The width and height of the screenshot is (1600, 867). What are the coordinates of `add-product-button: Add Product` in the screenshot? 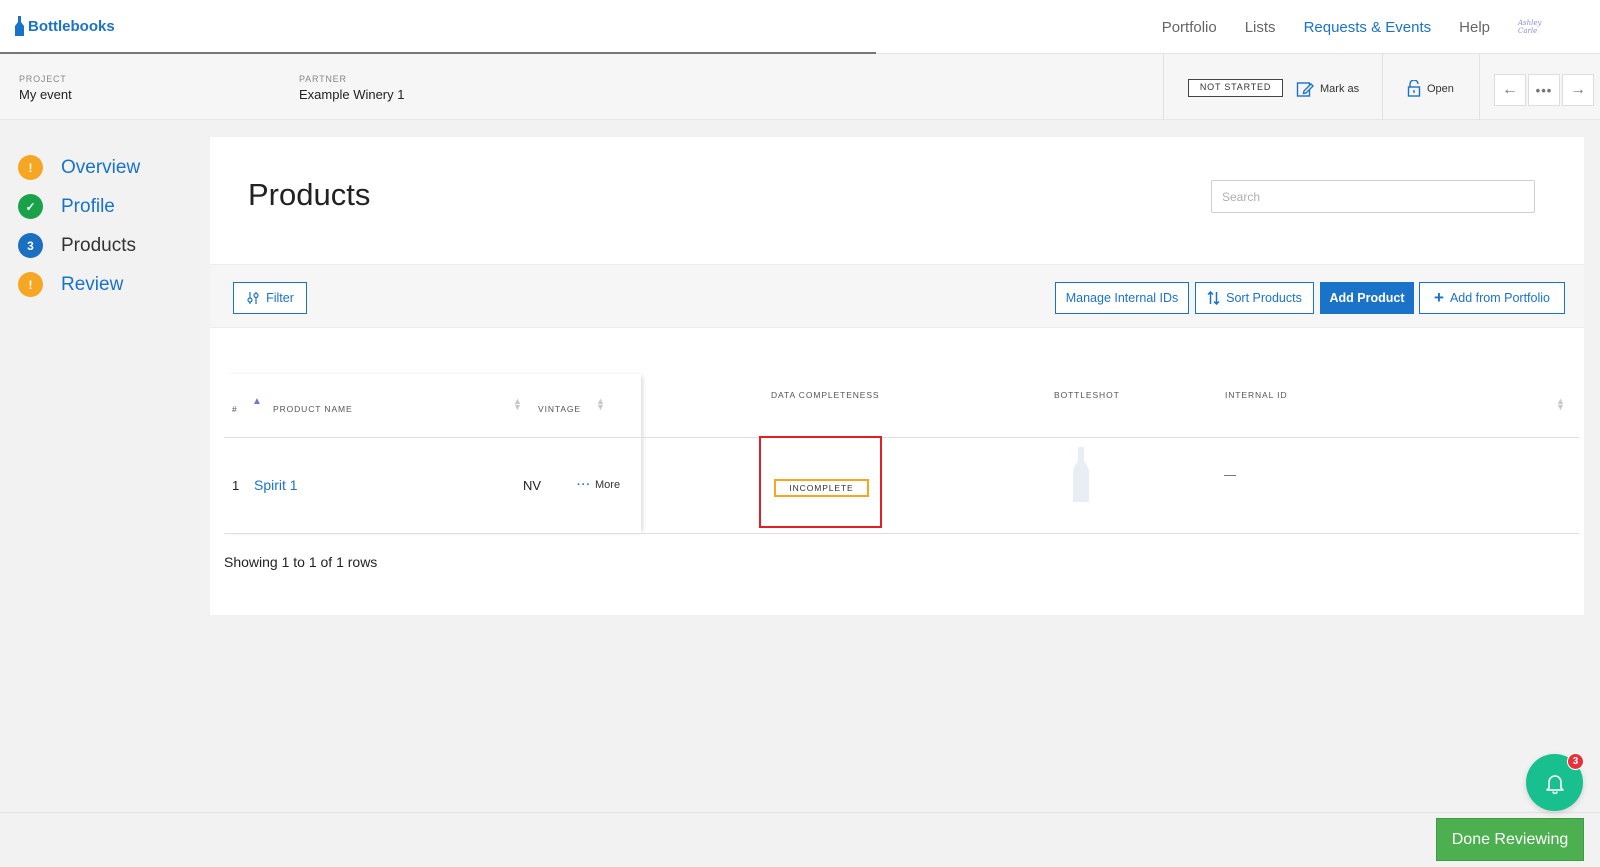 It's located at (1367, 298).